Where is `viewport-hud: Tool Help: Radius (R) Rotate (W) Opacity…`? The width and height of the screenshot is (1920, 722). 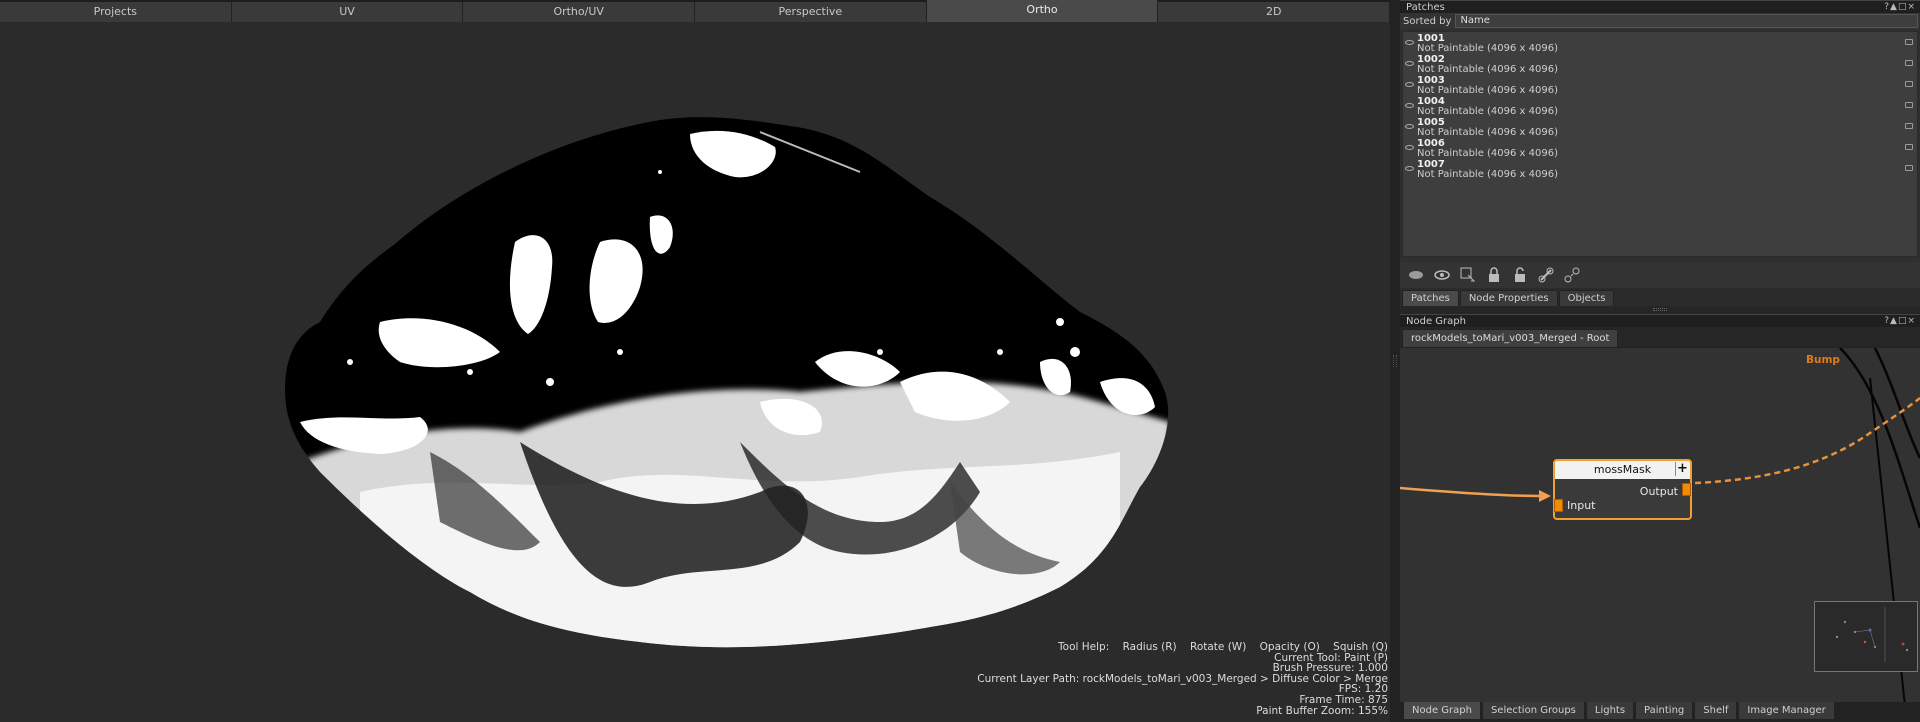 viewport-hud: Tool Help: Radius (R) Rotate (W) Opacity… is located at coordinates (1182, 679).